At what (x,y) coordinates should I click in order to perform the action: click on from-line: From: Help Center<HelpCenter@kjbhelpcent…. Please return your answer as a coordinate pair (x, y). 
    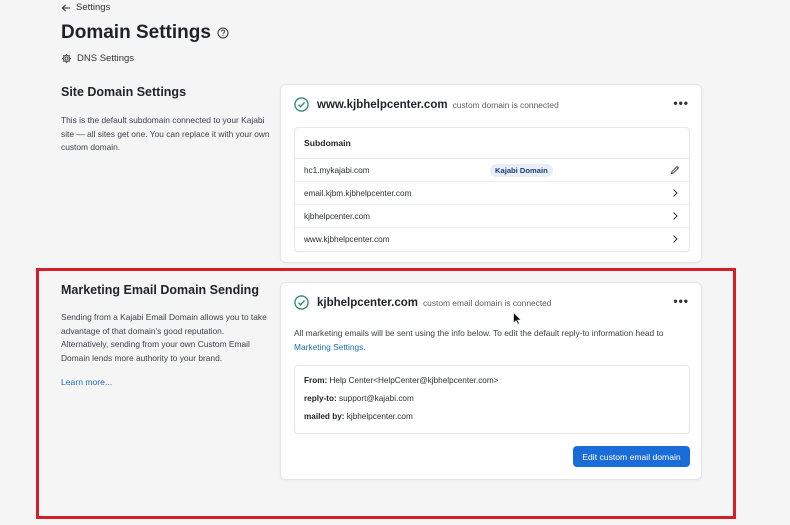
    Looking at the image, I should click on (492, 381).